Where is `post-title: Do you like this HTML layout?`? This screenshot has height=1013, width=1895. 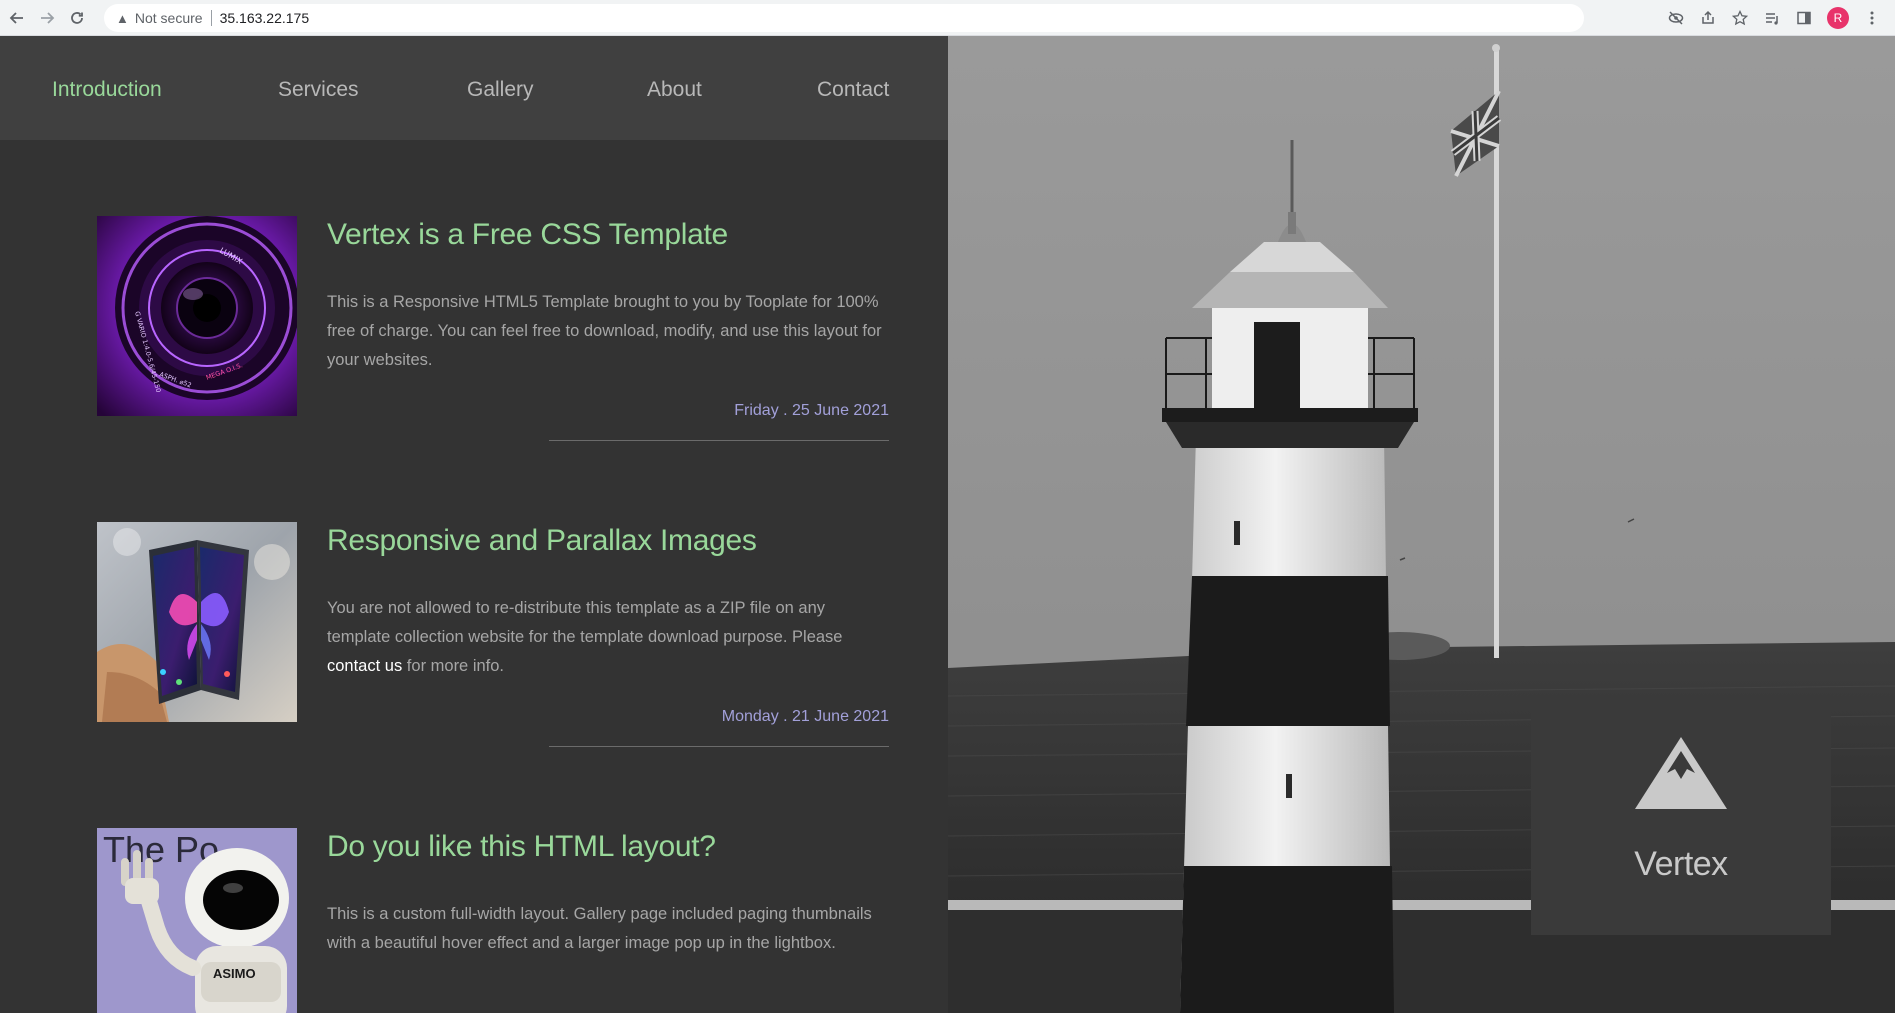
post-title: Do you like this HTML layout? is located at coordinates (521, 847).